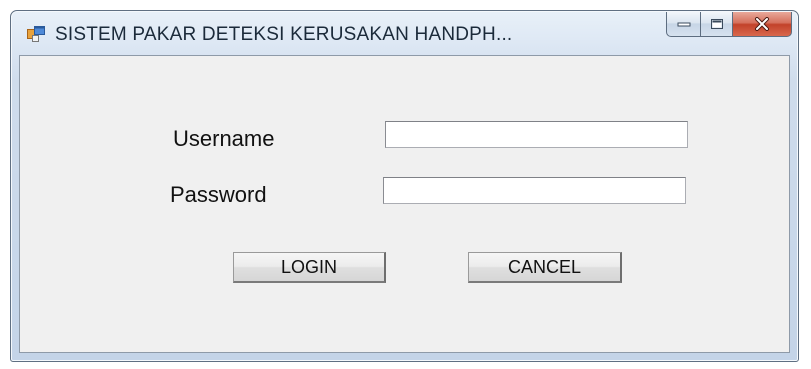  I want to click on username-label: Username, so click(224, 138).